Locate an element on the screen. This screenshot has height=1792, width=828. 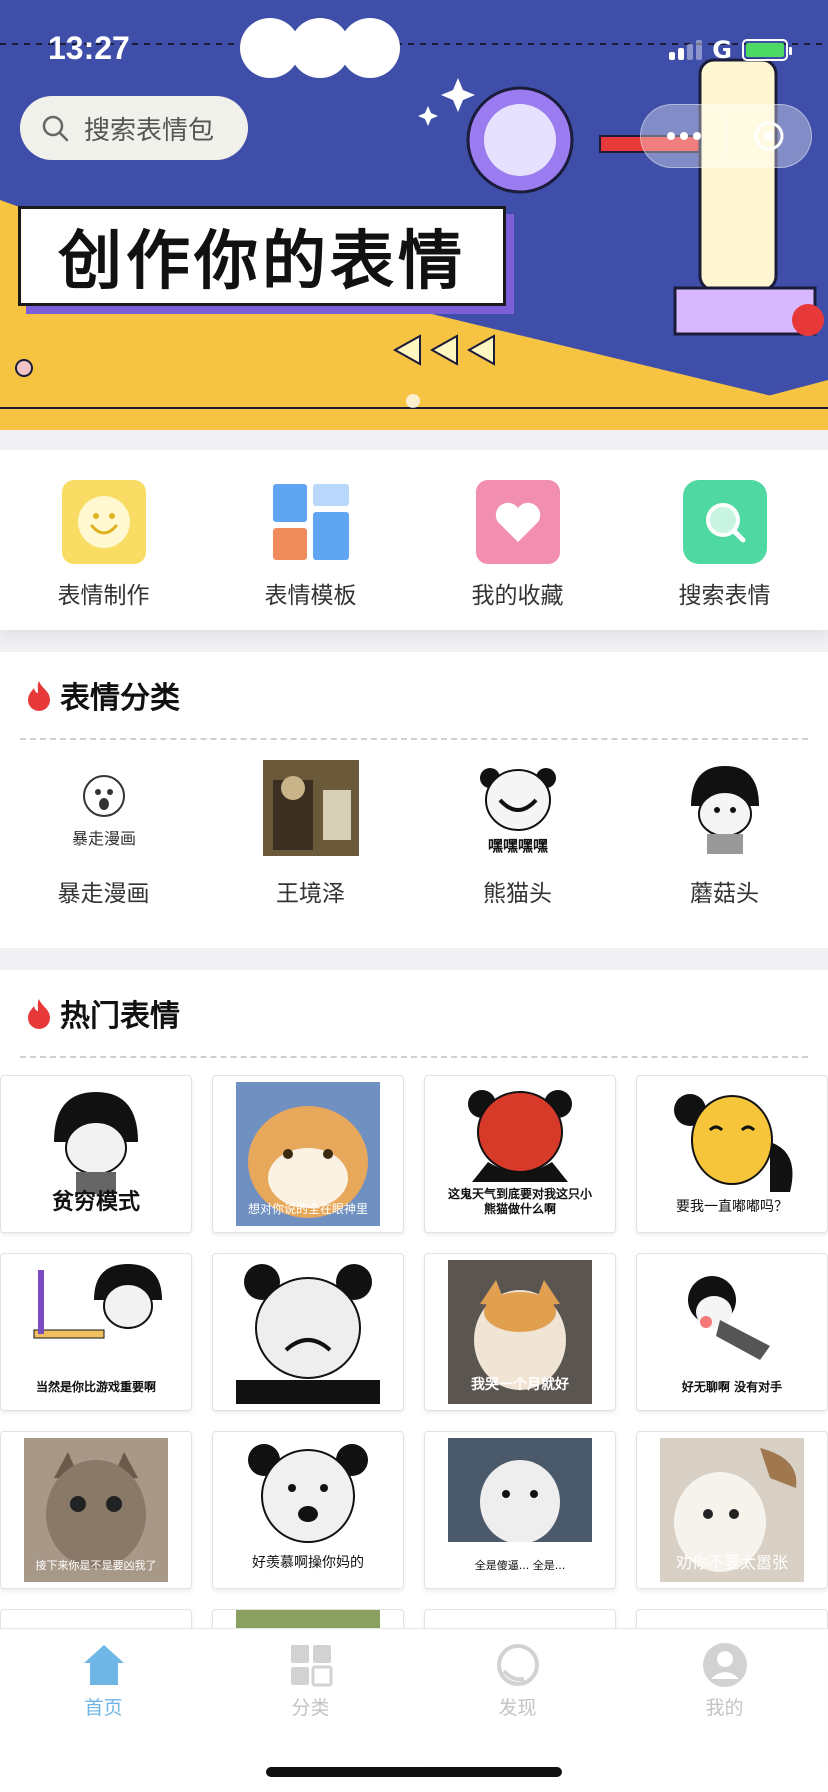
tab-discover: 发现 is located at coordinates (517, 1684).